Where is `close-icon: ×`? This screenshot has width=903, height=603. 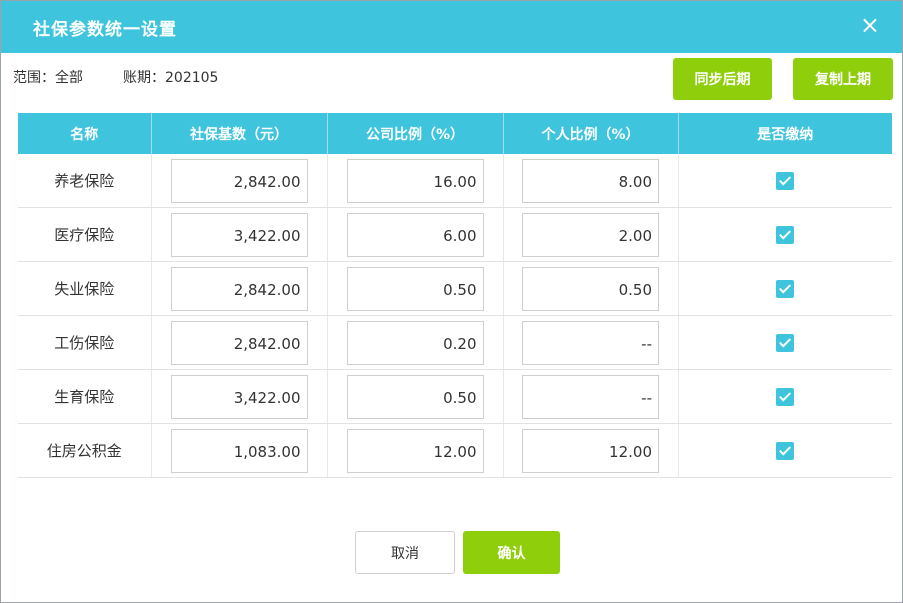
close-icon: × is located at coordinates (870, 25).